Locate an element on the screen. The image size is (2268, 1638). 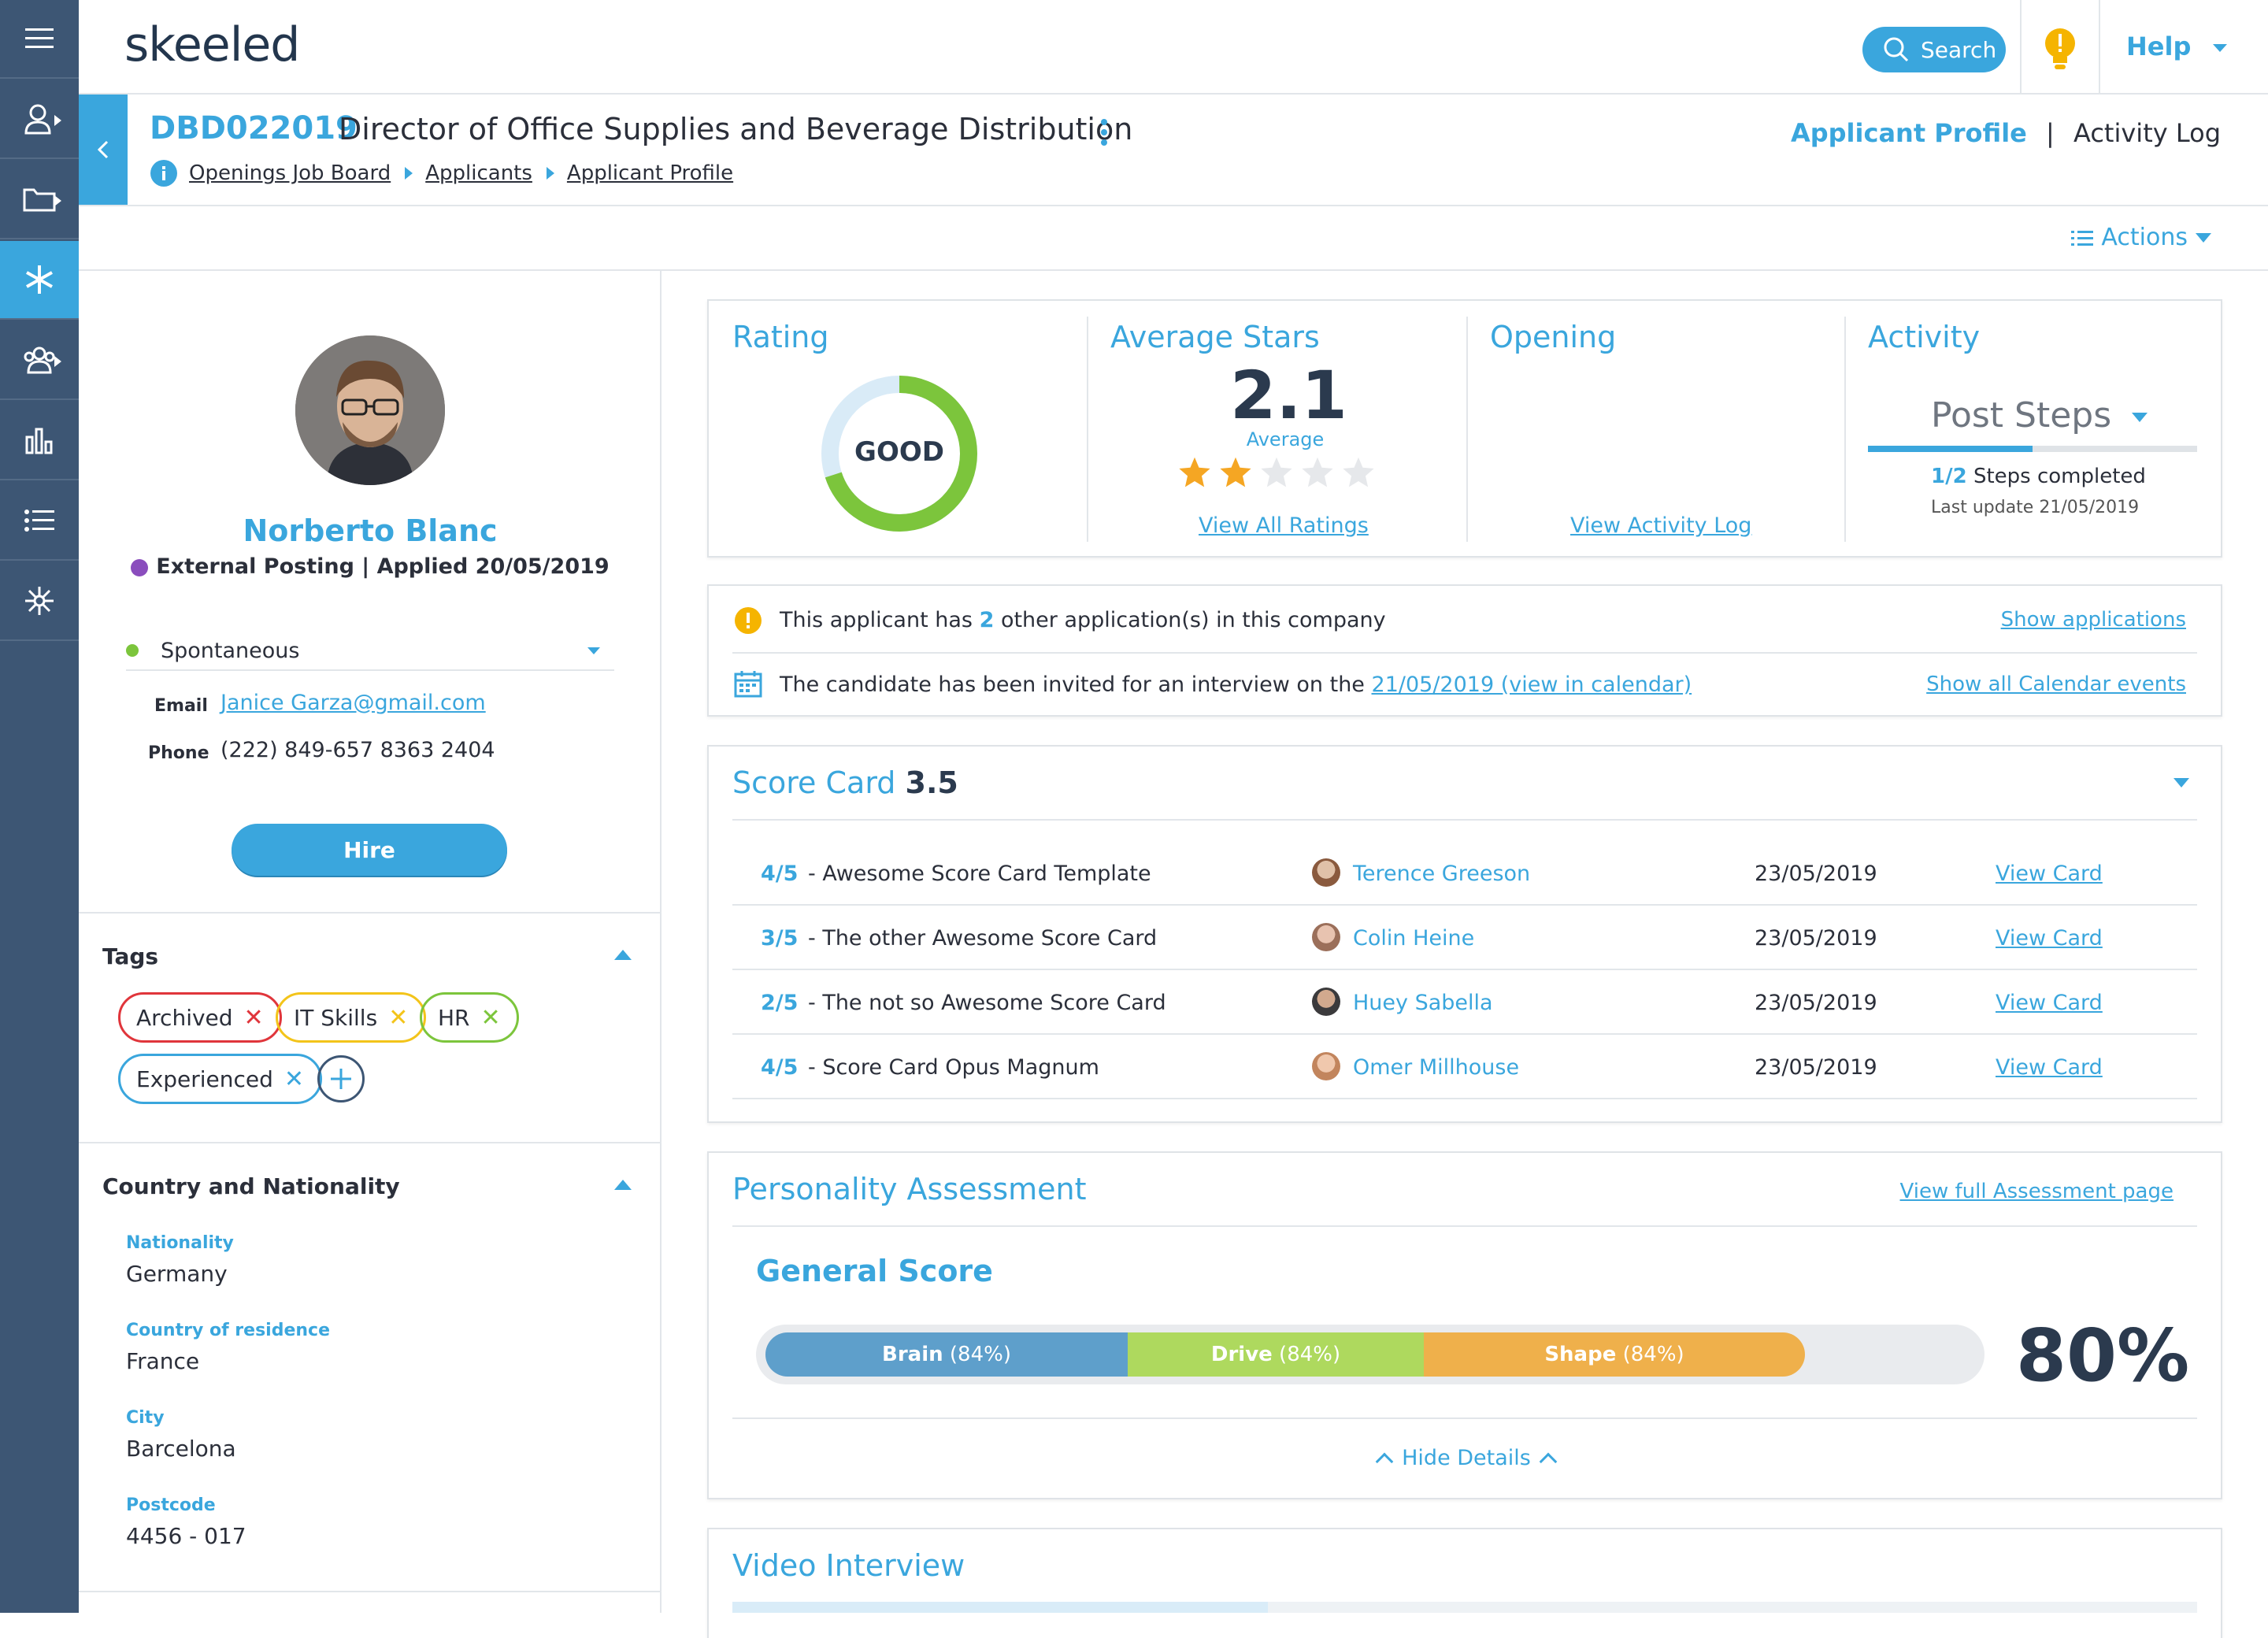
view-activity-link: View Activity Log is located at coordinates (1660, 525).